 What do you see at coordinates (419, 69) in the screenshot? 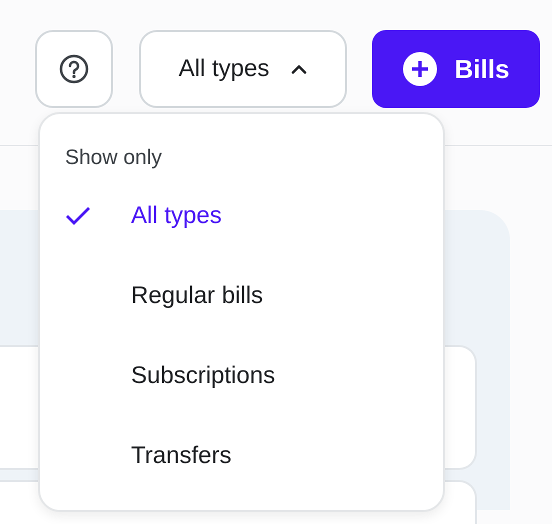
I see `plus-circle-icon` at bounding box center [419, 69].